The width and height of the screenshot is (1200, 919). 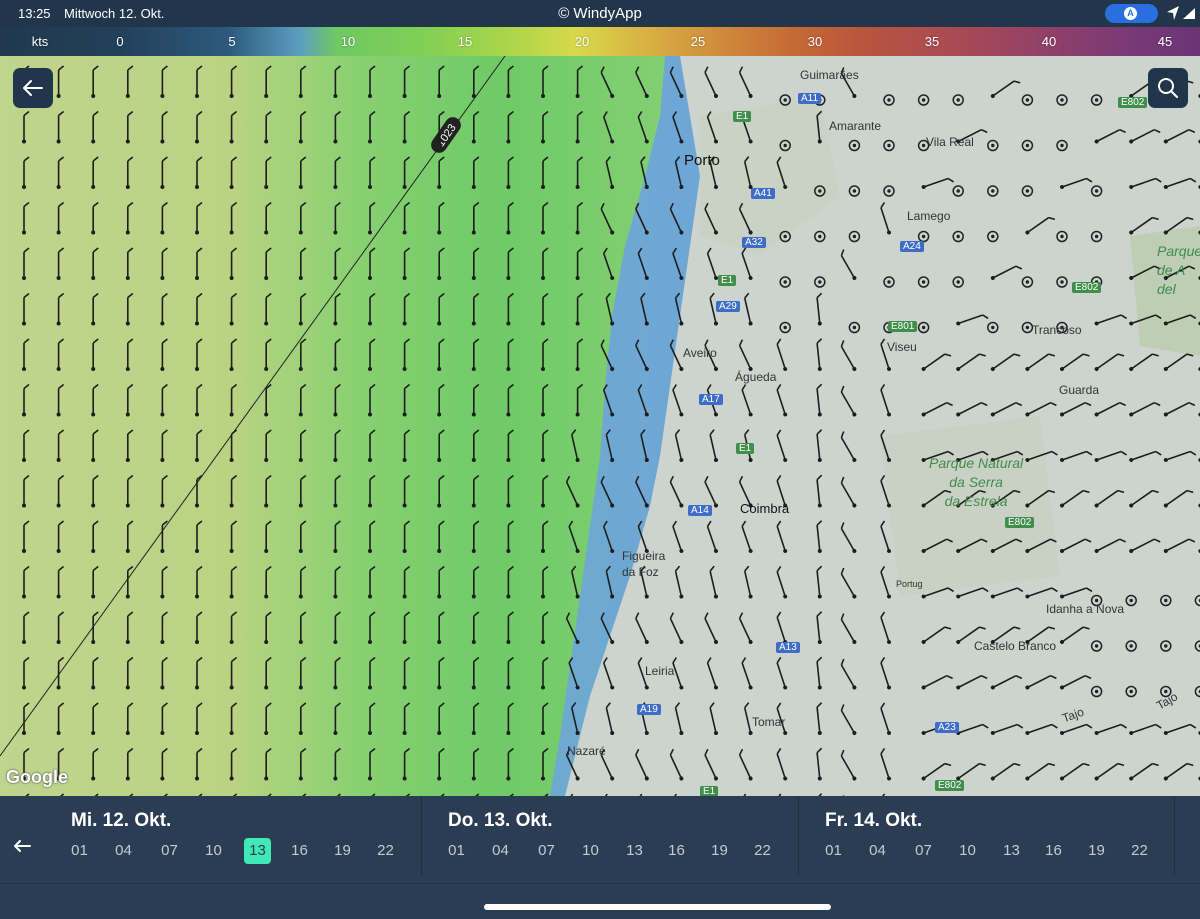 I want to click on road-shield: A19, so click(x=649, y=709).